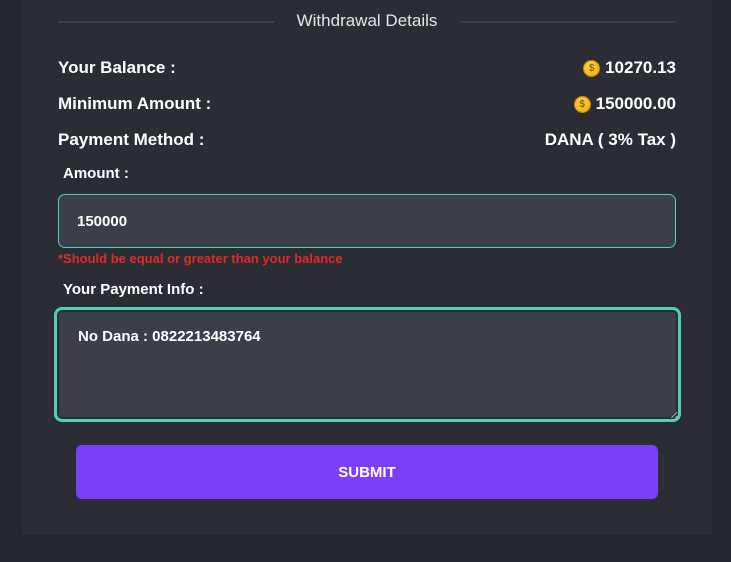 The image size is (731, 562). Describe the element at coordinates (610, 139) in the screenshot. I see `method-value: DANA ( 3% Tax )` at that location.